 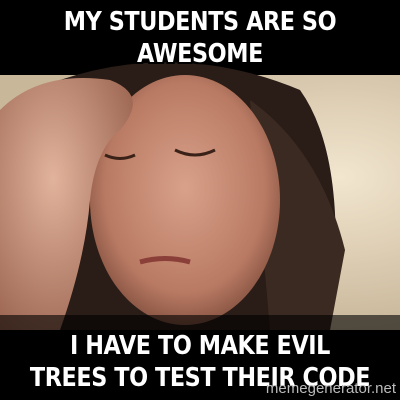 I want to click on meme-top-caption: MY STUDENTS ARE SO AWESOME, so click(x=200, y=38).